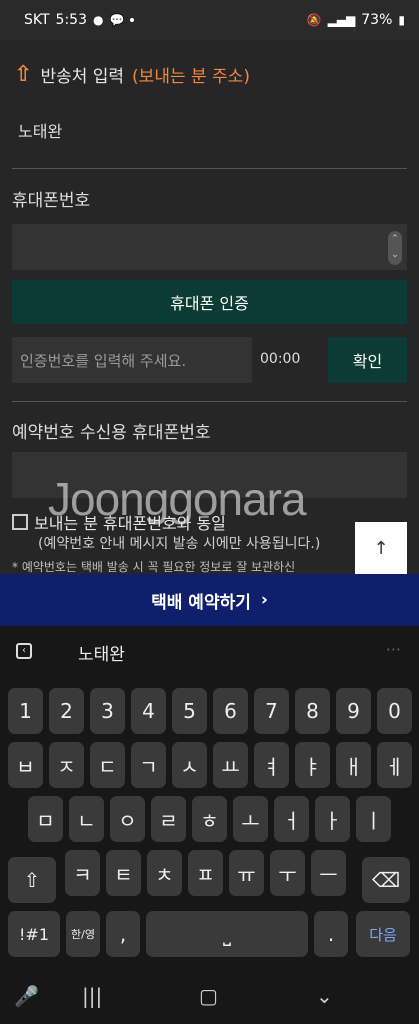 The width and height of the screenshot is (419, 1024). Describe the element at coordinates (82, 873) in the screenshot. I see `consonant-vowel-key: ㅋ` at that location.